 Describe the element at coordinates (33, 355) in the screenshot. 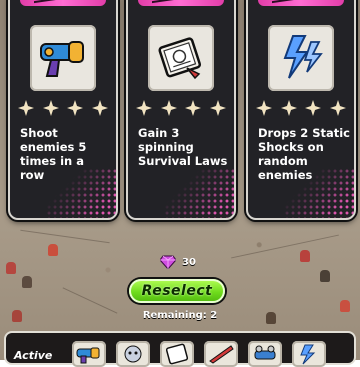

I see `active-label: Active` at that location.